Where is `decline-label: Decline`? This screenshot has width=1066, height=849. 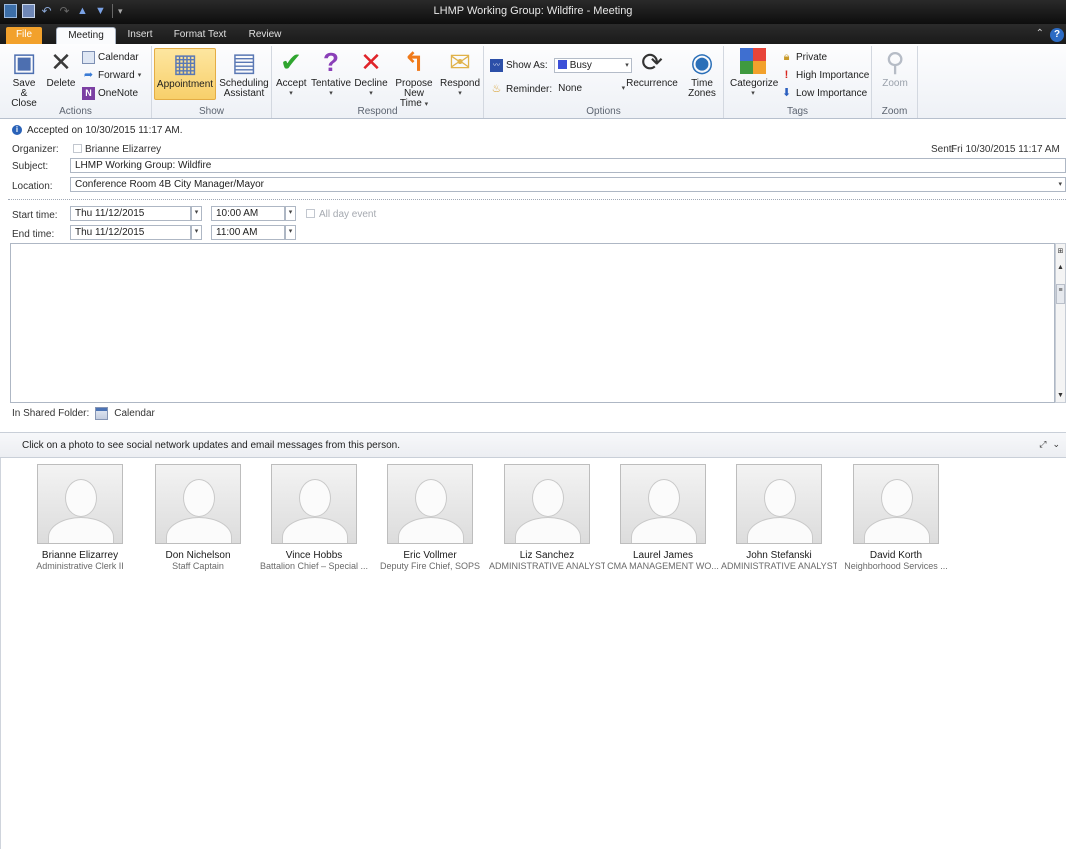 decline-label: Decline is located at coordinates (371, 83).